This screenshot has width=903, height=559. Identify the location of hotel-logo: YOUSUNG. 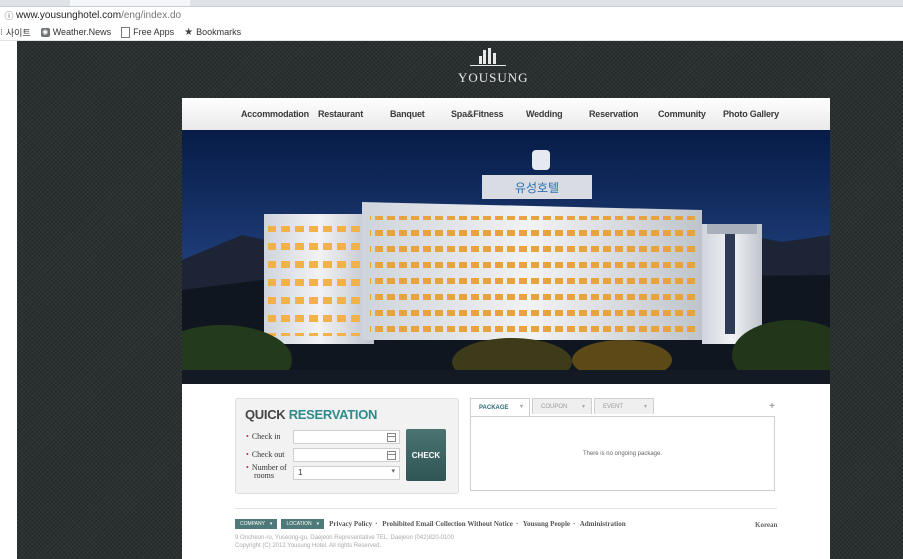
(493, 67).